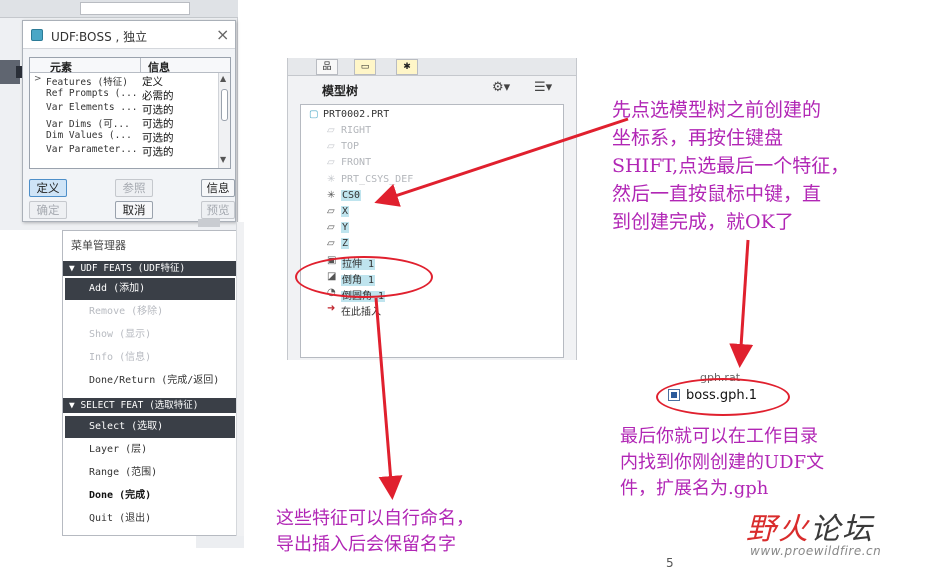 This screenshot has height=570, width=931. I want to click on udf-table-row: Ref Prompts (... 必需的, so click(123, 95).